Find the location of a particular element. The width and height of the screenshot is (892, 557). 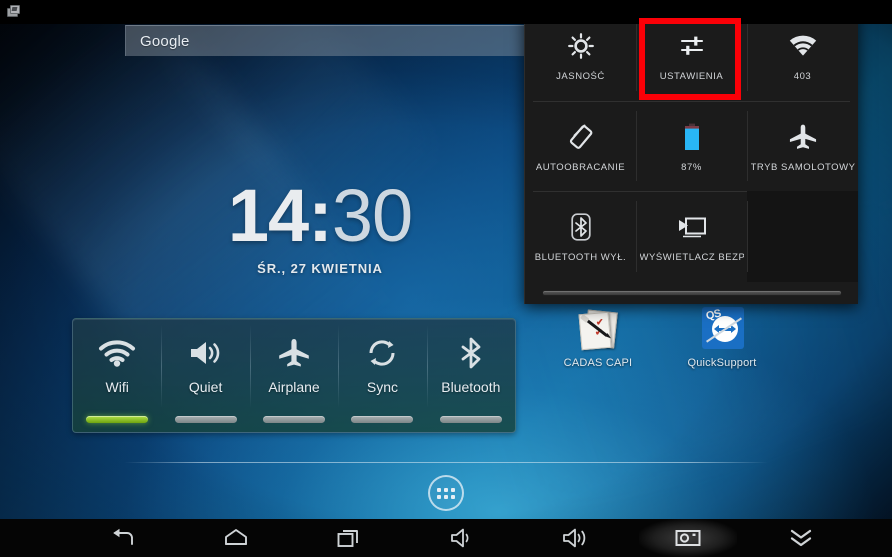

nav-recents-button is located at coordinates (348, 538).